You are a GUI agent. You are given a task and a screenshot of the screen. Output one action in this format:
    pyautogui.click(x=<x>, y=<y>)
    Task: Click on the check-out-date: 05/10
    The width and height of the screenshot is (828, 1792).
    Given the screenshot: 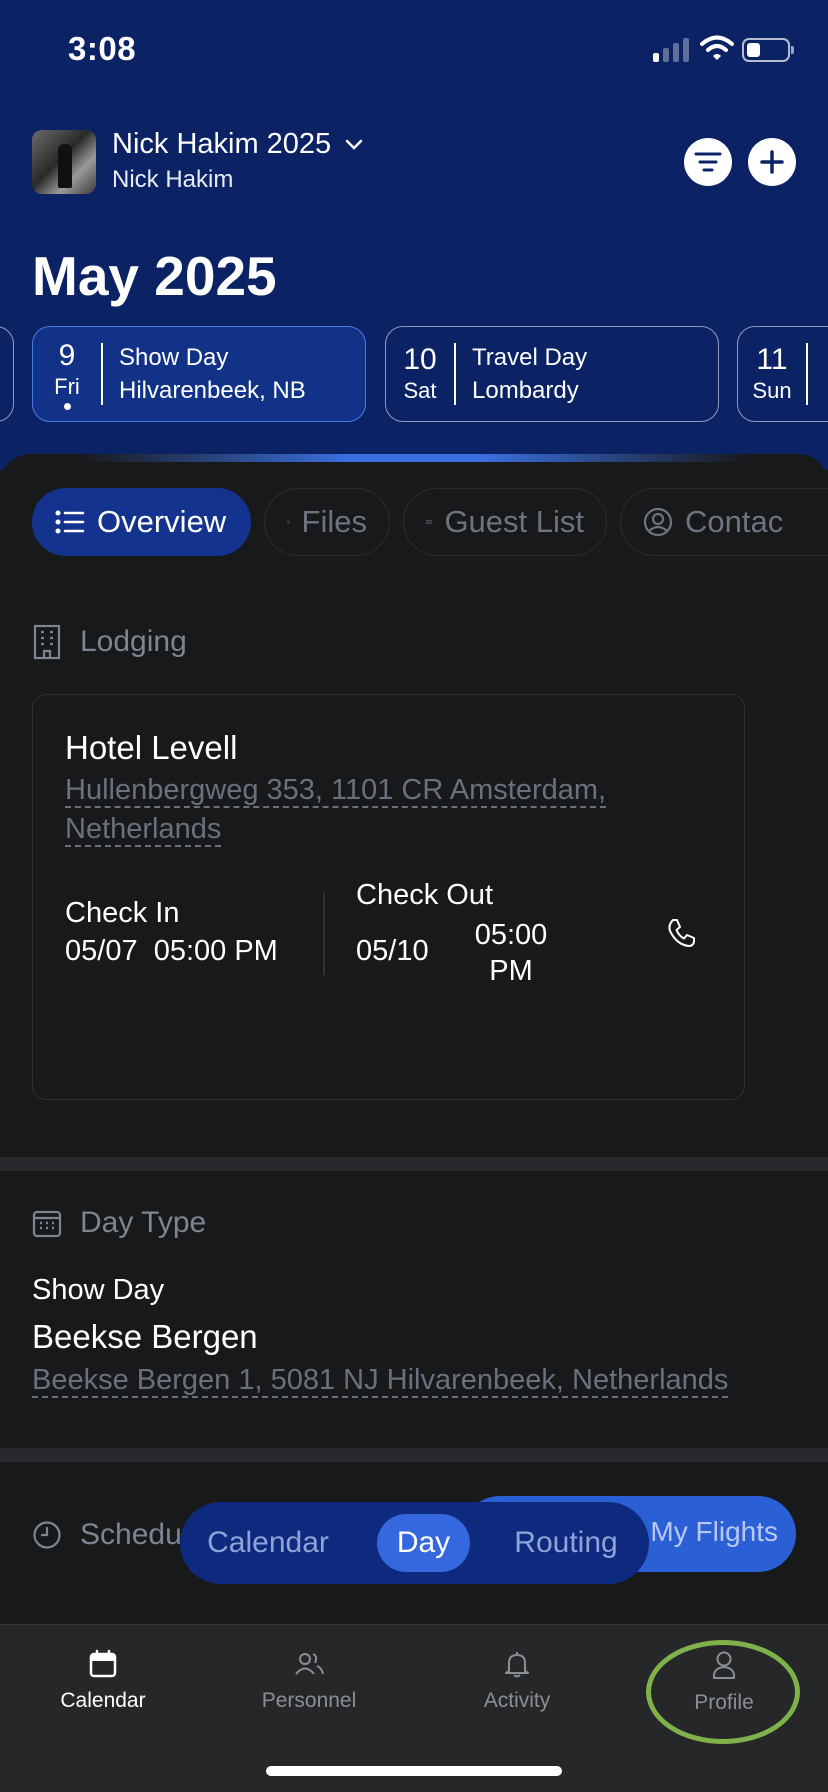 What is the action you would take?
    pyautogui.click(x=392, y=951)
    